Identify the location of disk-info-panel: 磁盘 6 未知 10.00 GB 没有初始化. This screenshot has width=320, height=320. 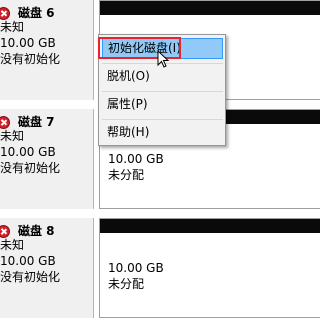
(47, 50).